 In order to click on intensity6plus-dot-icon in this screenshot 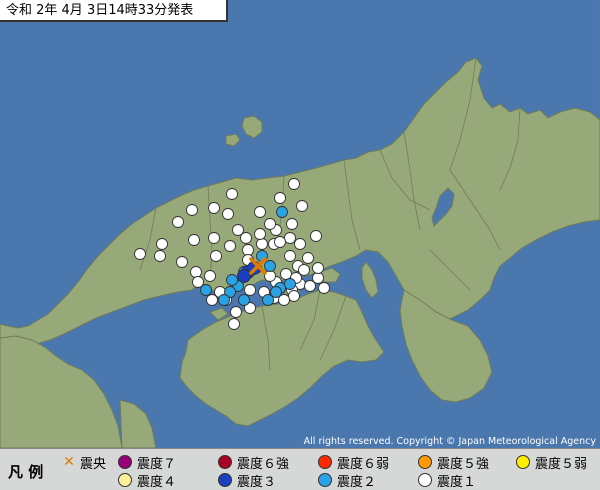, I will do `click(225, 462)`.